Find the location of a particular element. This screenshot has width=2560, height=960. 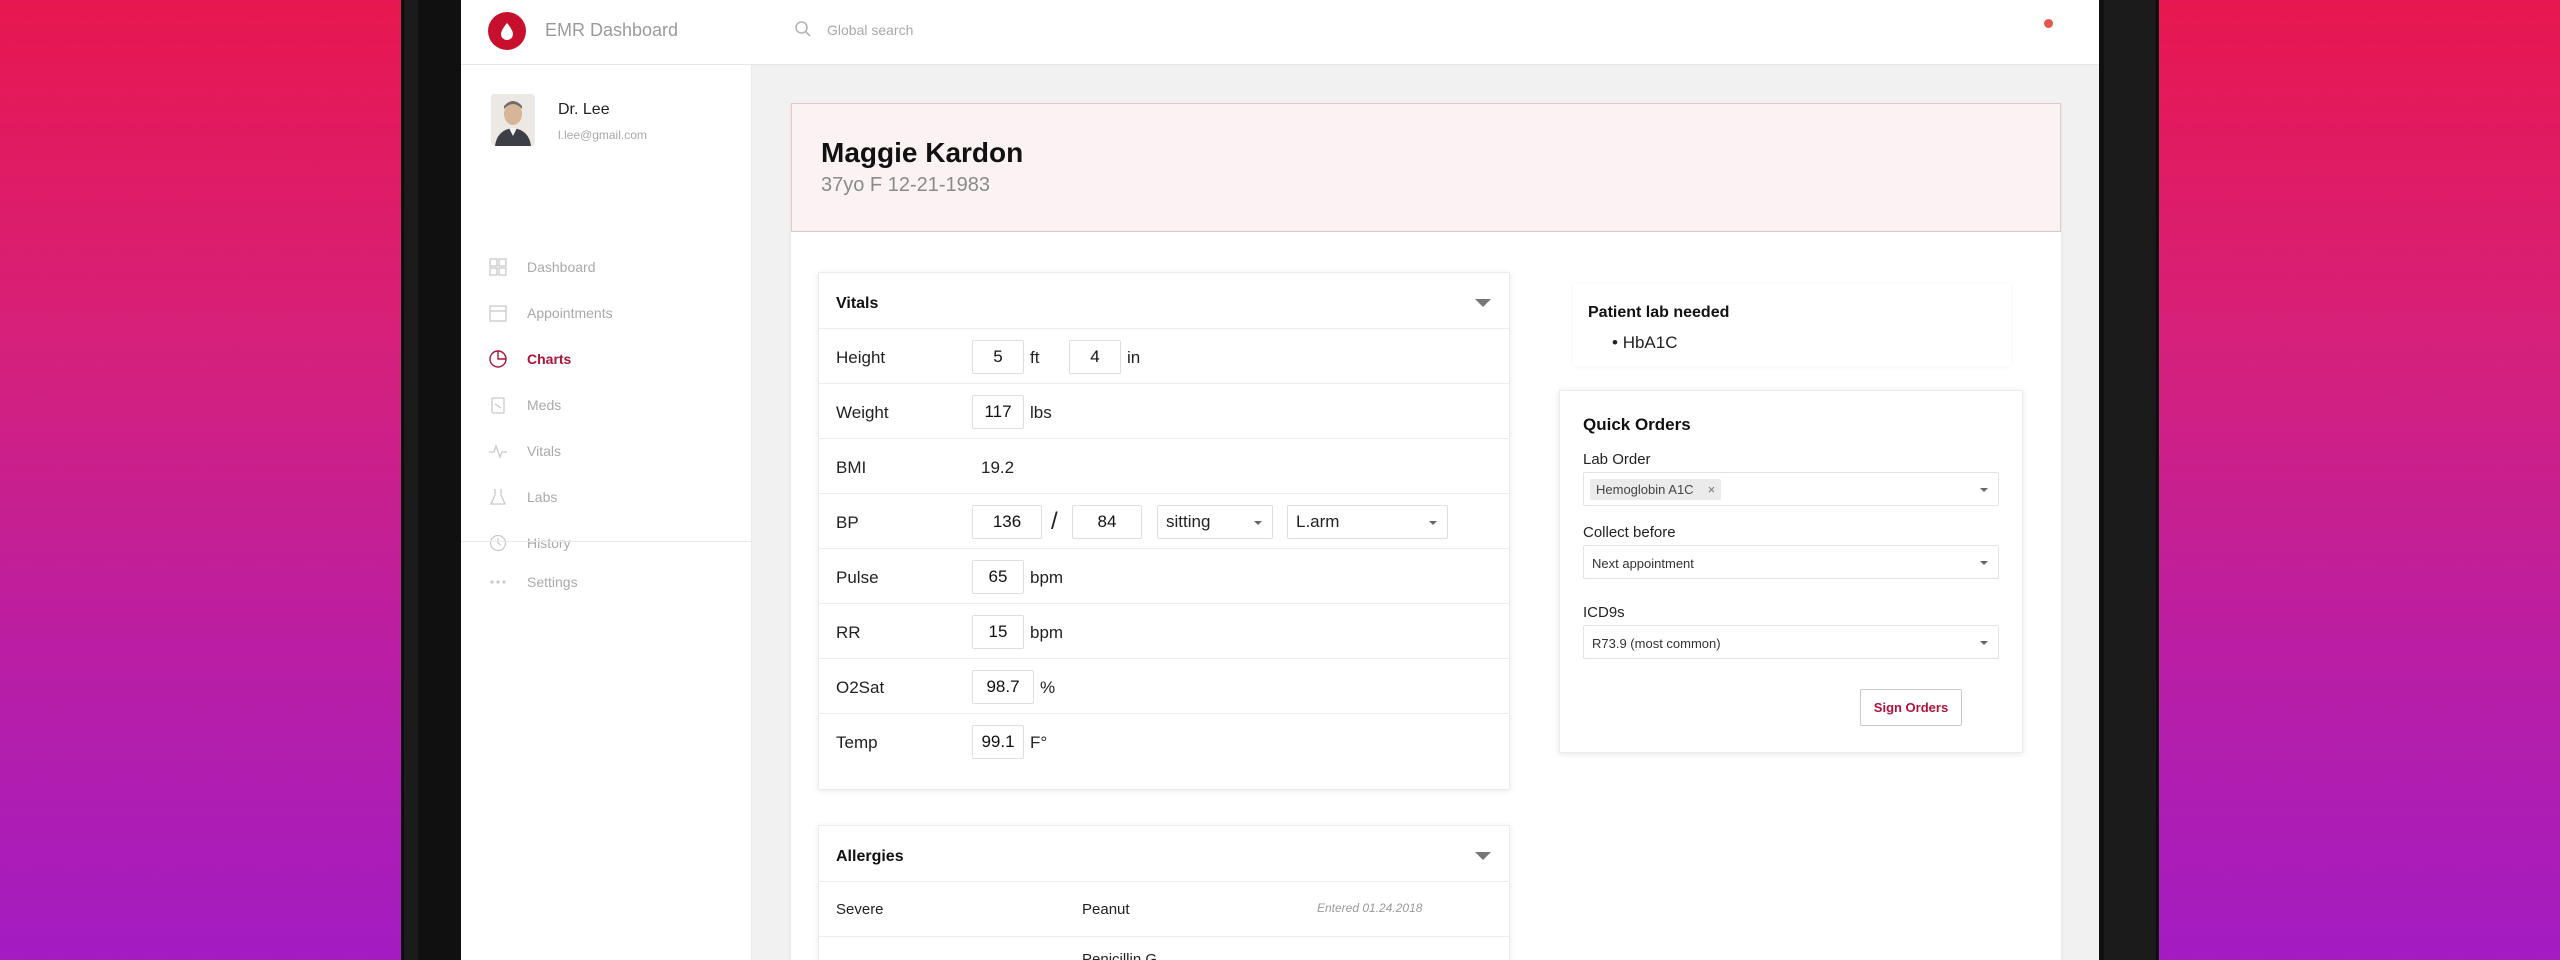

sidebar-item-label: Appointments is located at coordinates (570, 313).